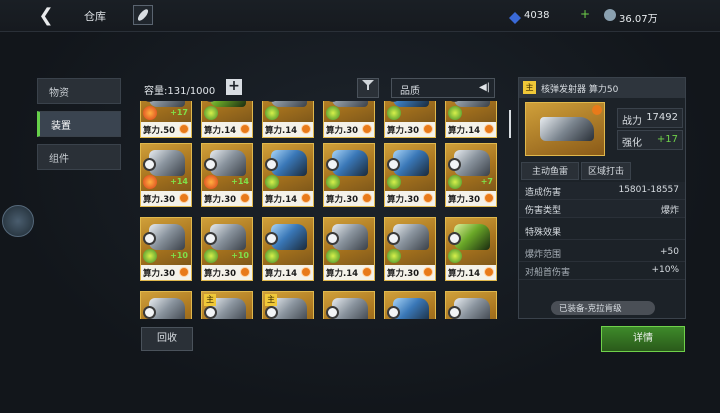 The width and height of the screenshot is (720, 413). What do you see at coordinates (548, 273) in the screenshot?
I see `bow-damage-label: 对船首伤害` at bounding box center [548, 273].